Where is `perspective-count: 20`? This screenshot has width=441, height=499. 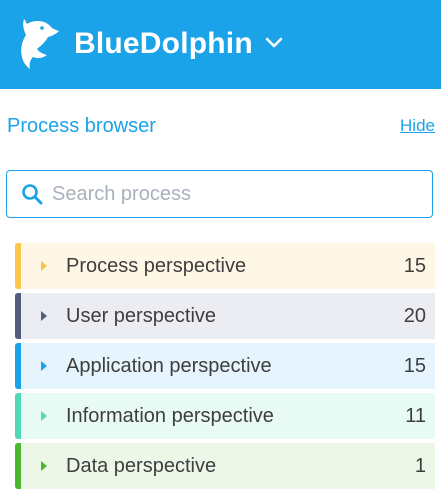
perspective-count: 20 is located at coordinates (414, 316).